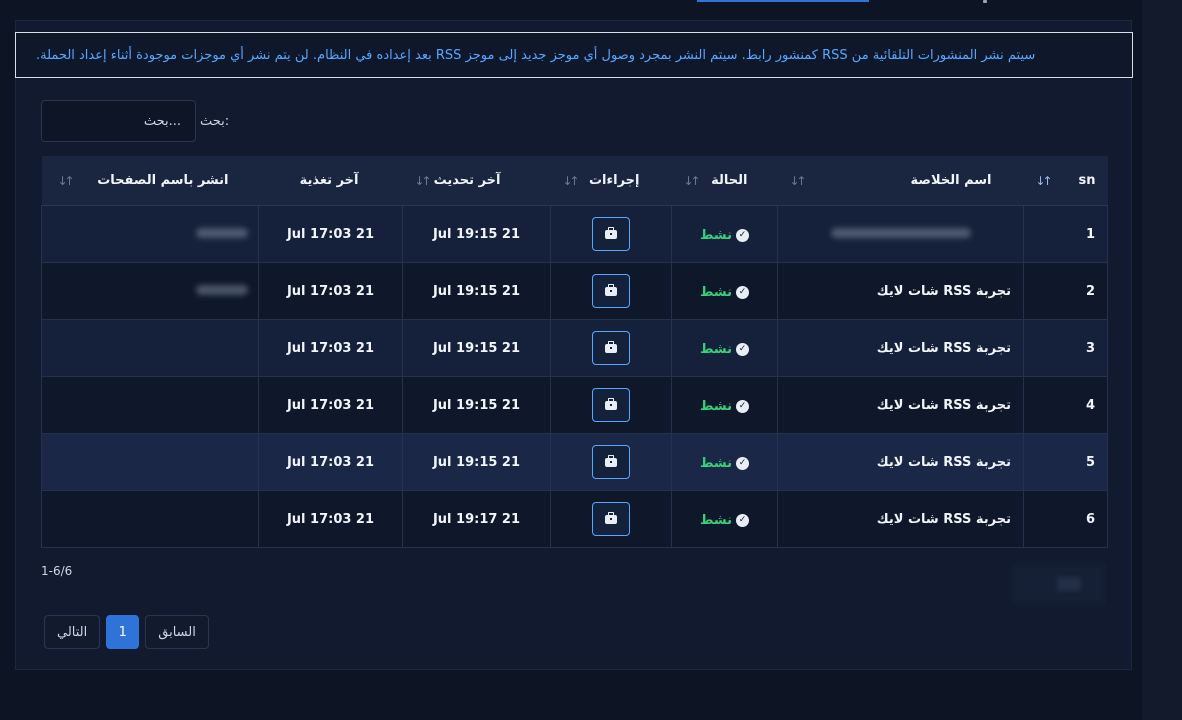  What do you see at coordinates (1069, 584) in the screenshot?
I see `page-size-value` at bounding box center [1069, 584].